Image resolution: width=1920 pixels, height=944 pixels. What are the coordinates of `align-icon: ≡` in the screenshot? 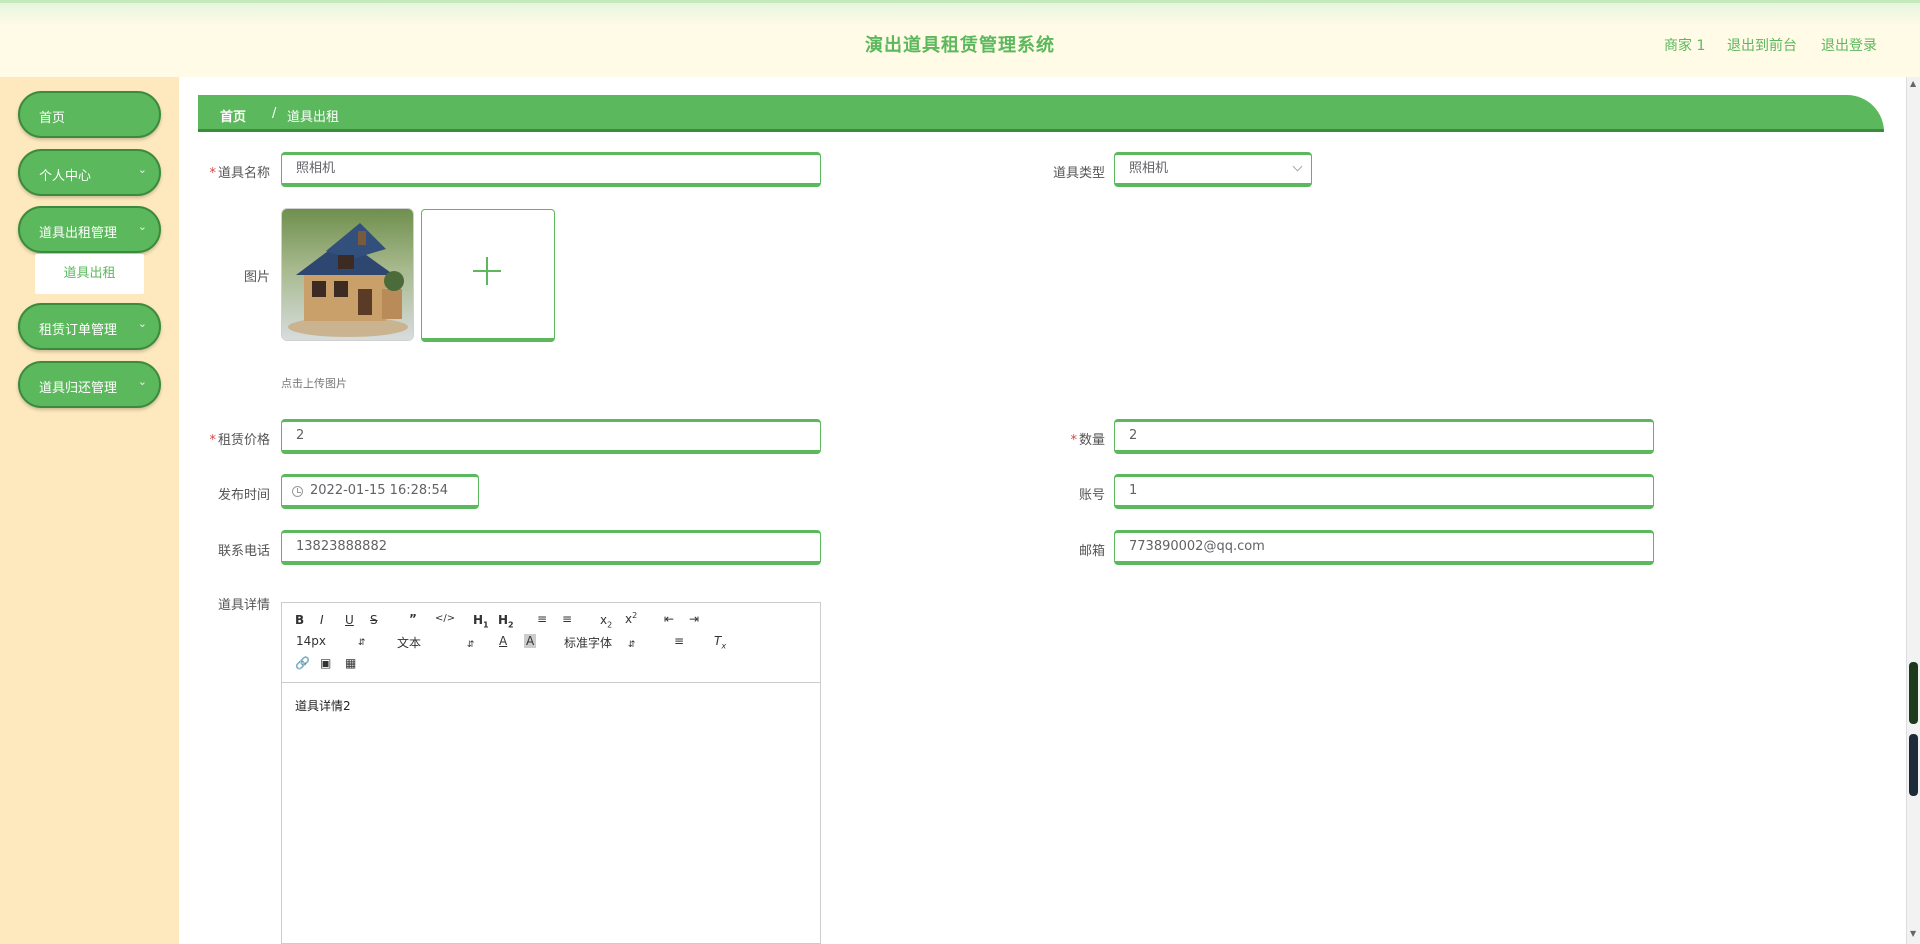 It's located at (679, 641).